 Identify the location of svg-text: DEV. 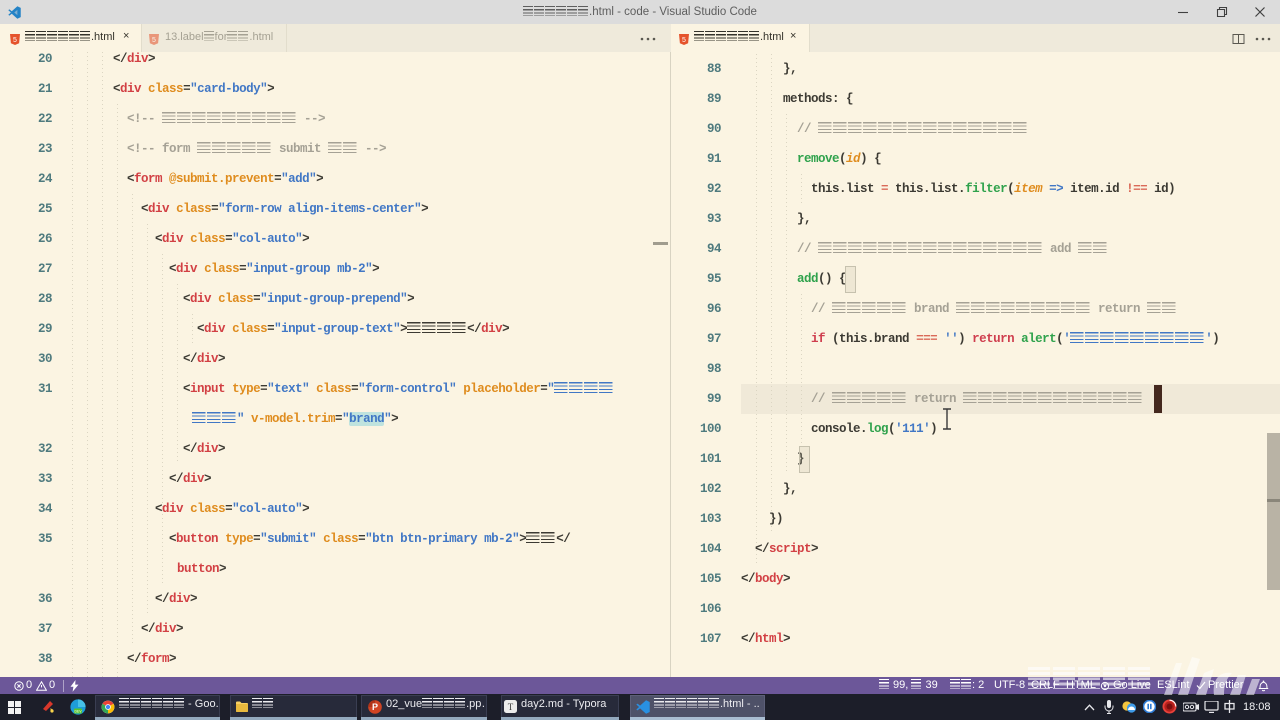
(79, 712).